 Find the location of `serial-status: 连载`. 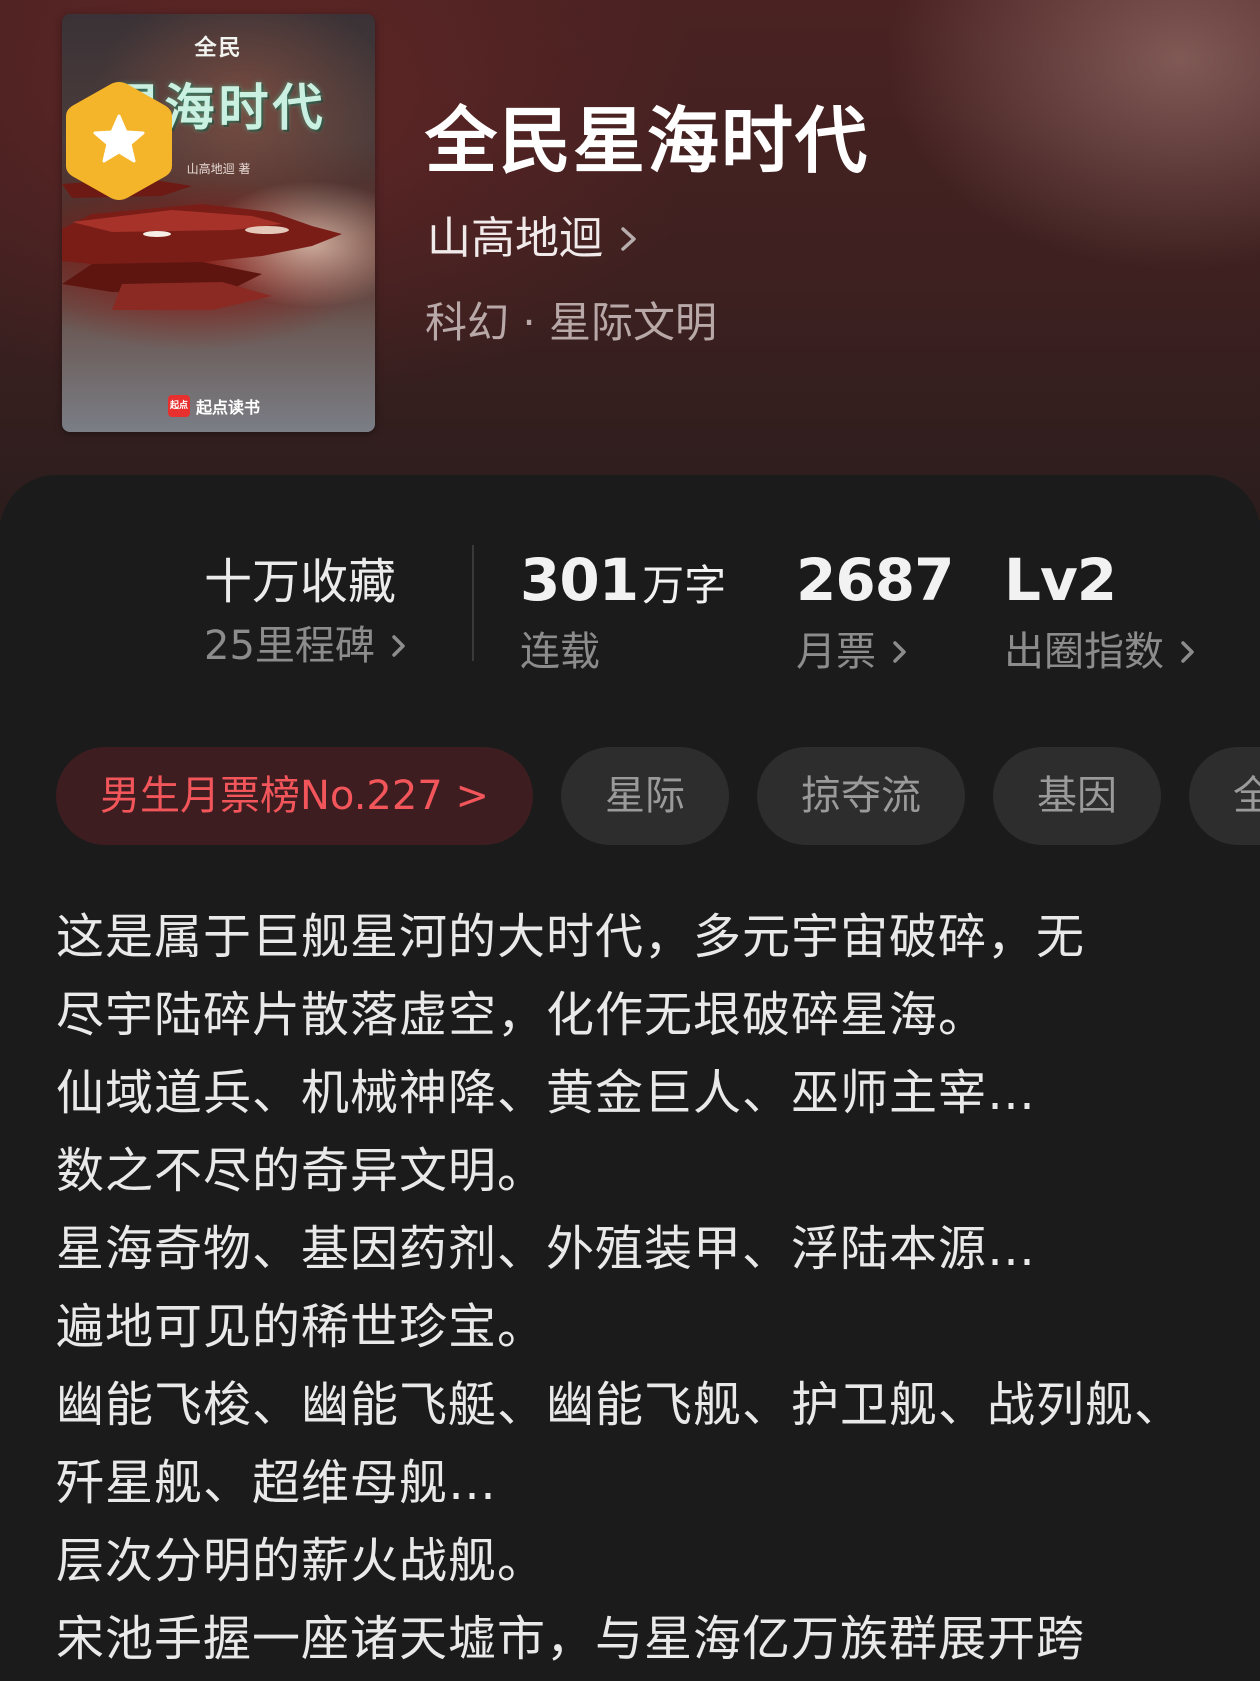

serial-status: 连载 is located at coordinates (560, 652).